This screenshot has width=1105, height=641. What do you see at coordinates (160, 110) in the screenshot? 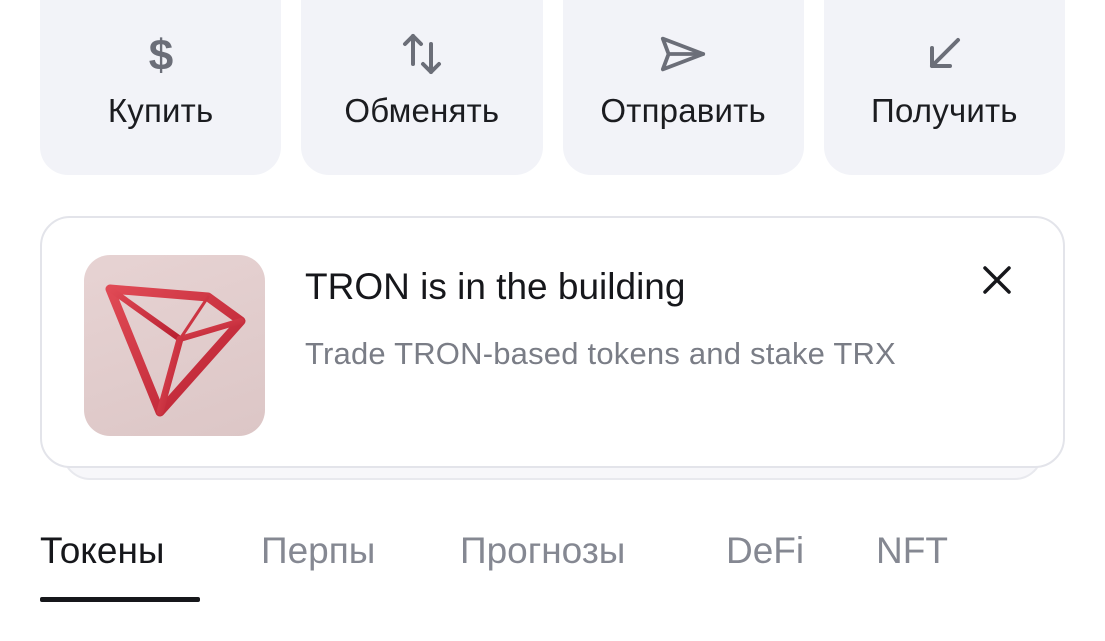
I see `buy-label: Купить` at bounding box center [160, 110].